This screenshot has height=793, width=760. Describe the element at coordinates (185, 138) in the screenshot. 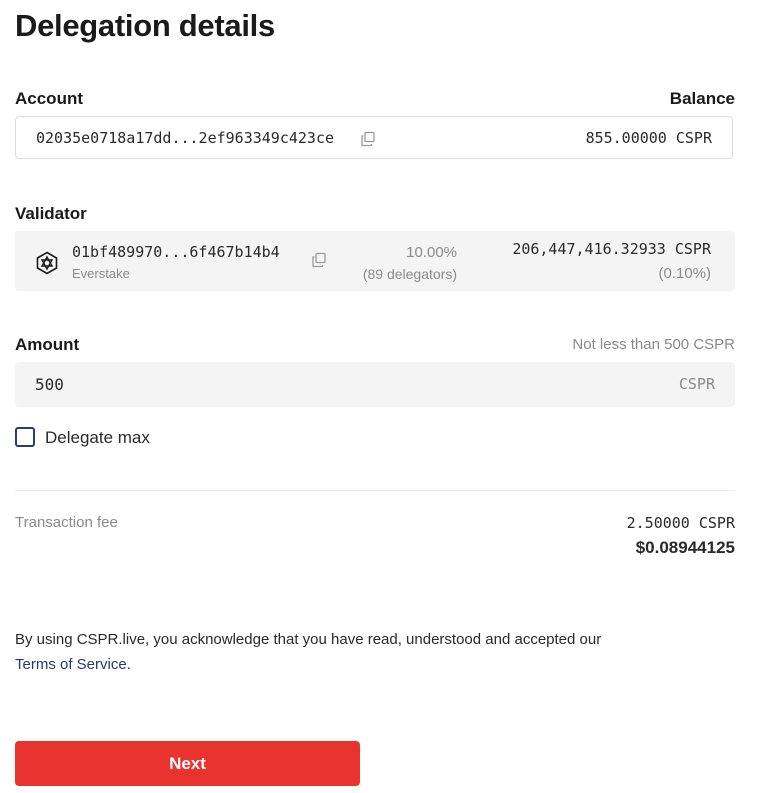

I see `account-hash: 02035e0718a17dd...2ef963349c423ce` at that location.